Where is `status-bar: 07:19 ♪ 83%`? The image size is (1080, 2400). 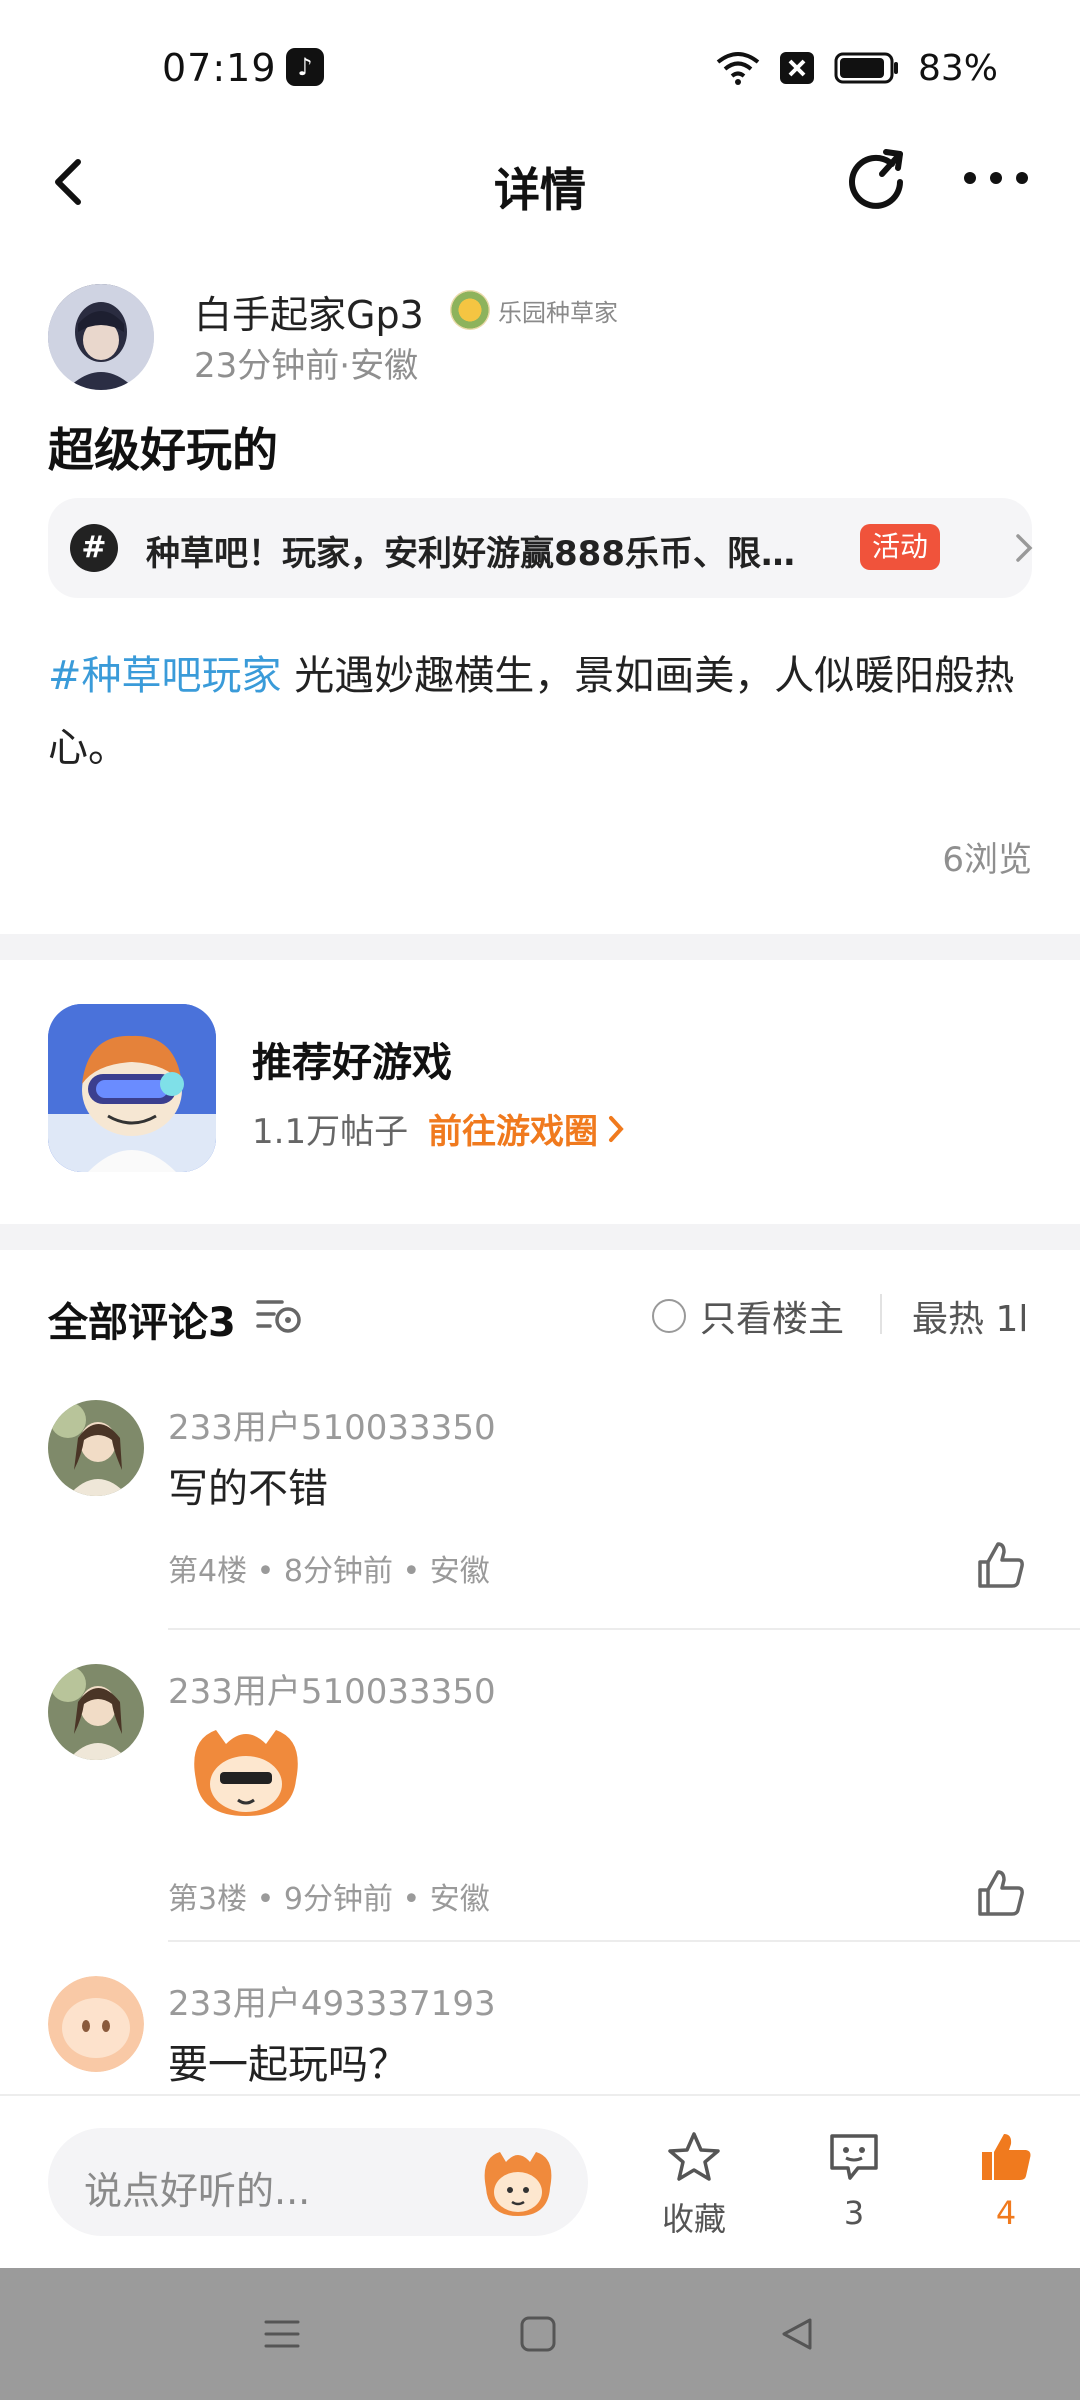
status-bar: 07:19 ♪ 83% is located at coordinates (540, 65).